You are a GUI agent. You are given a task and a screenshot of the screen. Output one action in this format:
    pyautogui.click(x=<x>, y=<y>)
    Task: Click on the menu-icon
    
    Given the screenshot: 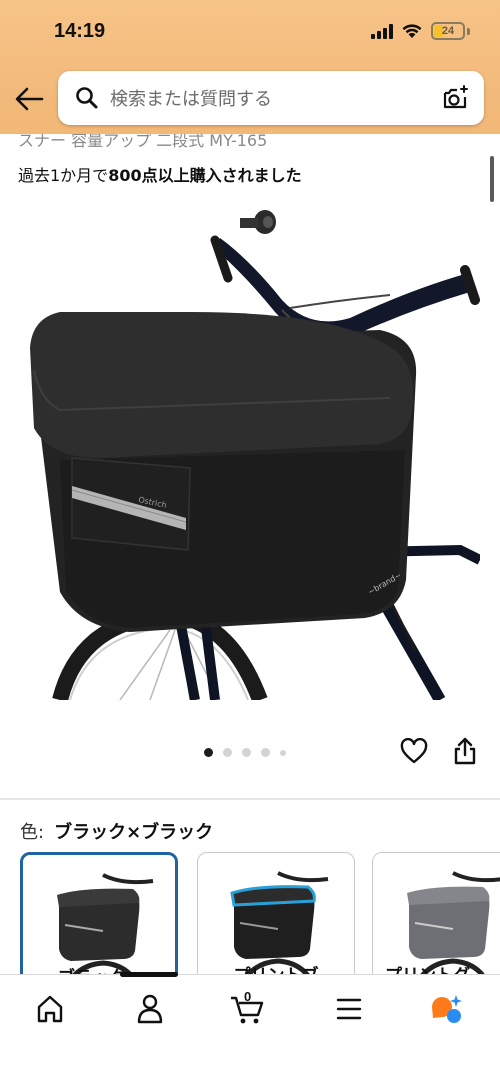 What is the action you would take?
    pyautogui.click(x=349, y=1009)
    